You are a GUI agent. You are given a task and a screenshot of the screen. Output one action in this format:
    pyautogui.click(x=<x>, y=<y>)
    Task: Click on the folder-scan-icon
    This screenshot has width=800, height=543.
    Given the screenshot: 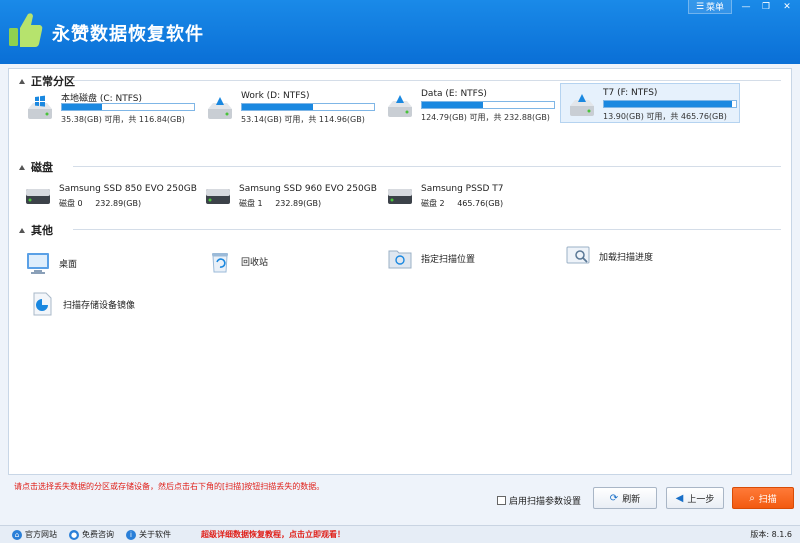 What is the action you would take?
    pyautogui.click(x=400, y=259)
    